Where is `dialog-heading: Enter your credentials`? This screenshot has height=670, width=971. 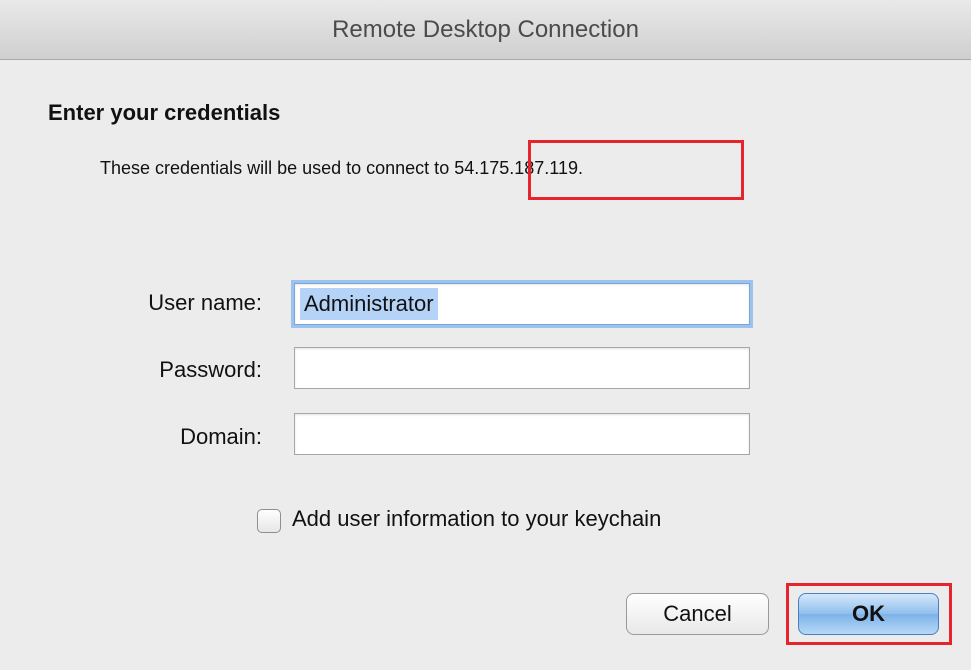 dialog-heading: Enter your credentials is located at coordinates (164, 112).